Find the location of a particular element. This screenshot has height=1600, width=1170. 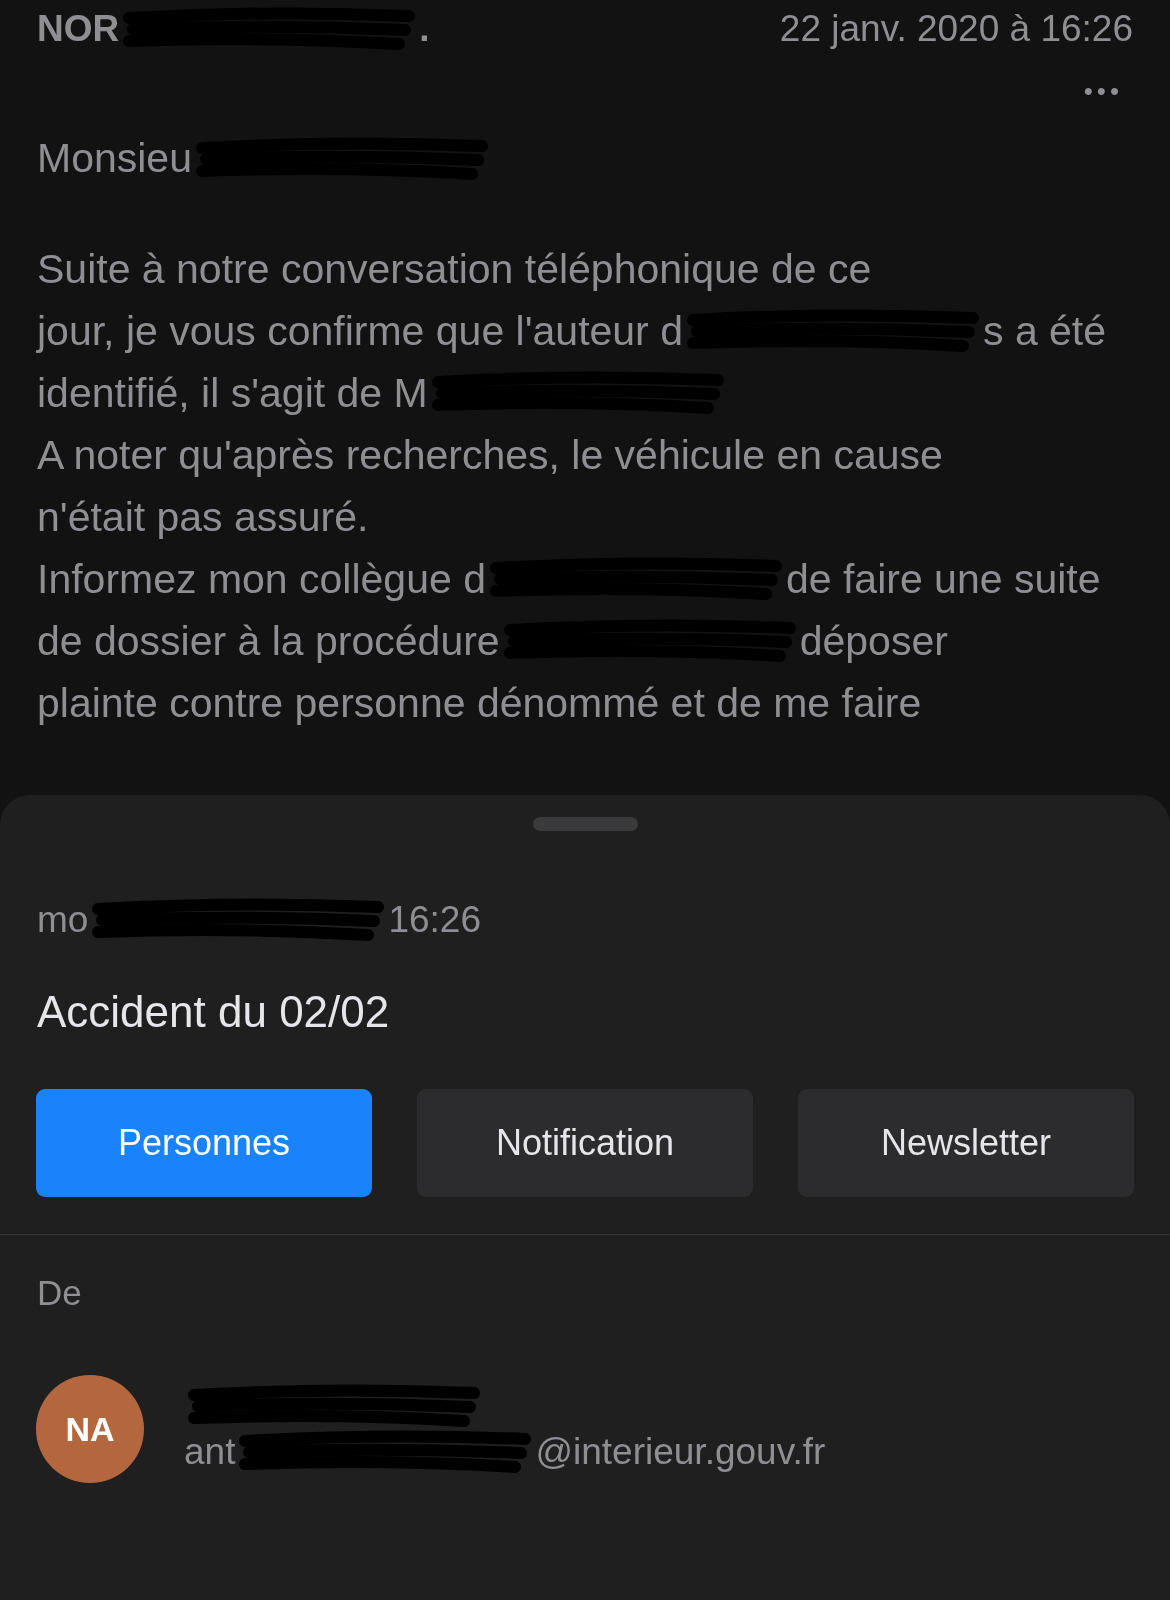

date-text: 22 janv. 2020 à 16:26 is located at coordinates (956, 29).